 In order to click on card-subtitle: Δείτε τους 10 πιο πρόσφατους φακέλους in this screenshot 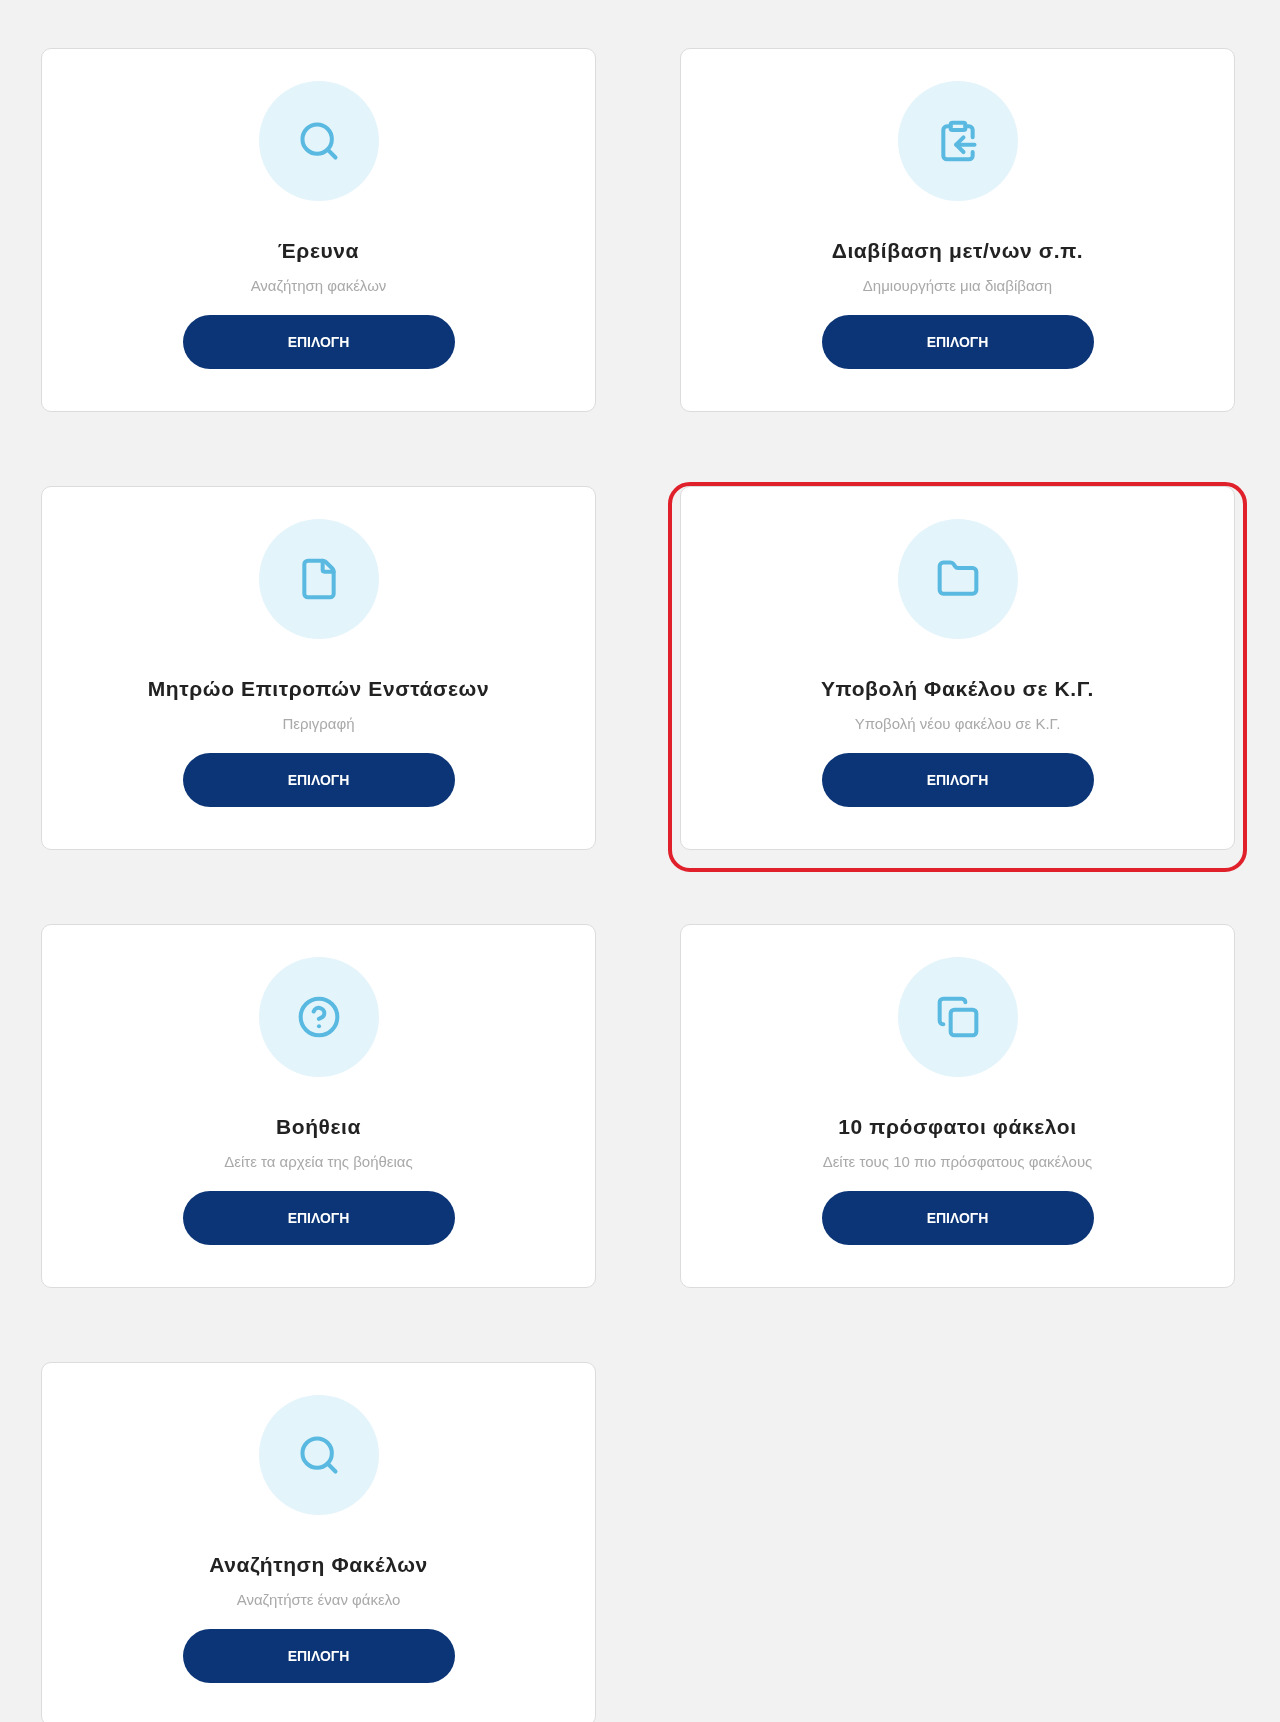, I will do `click(957, 1161)`.